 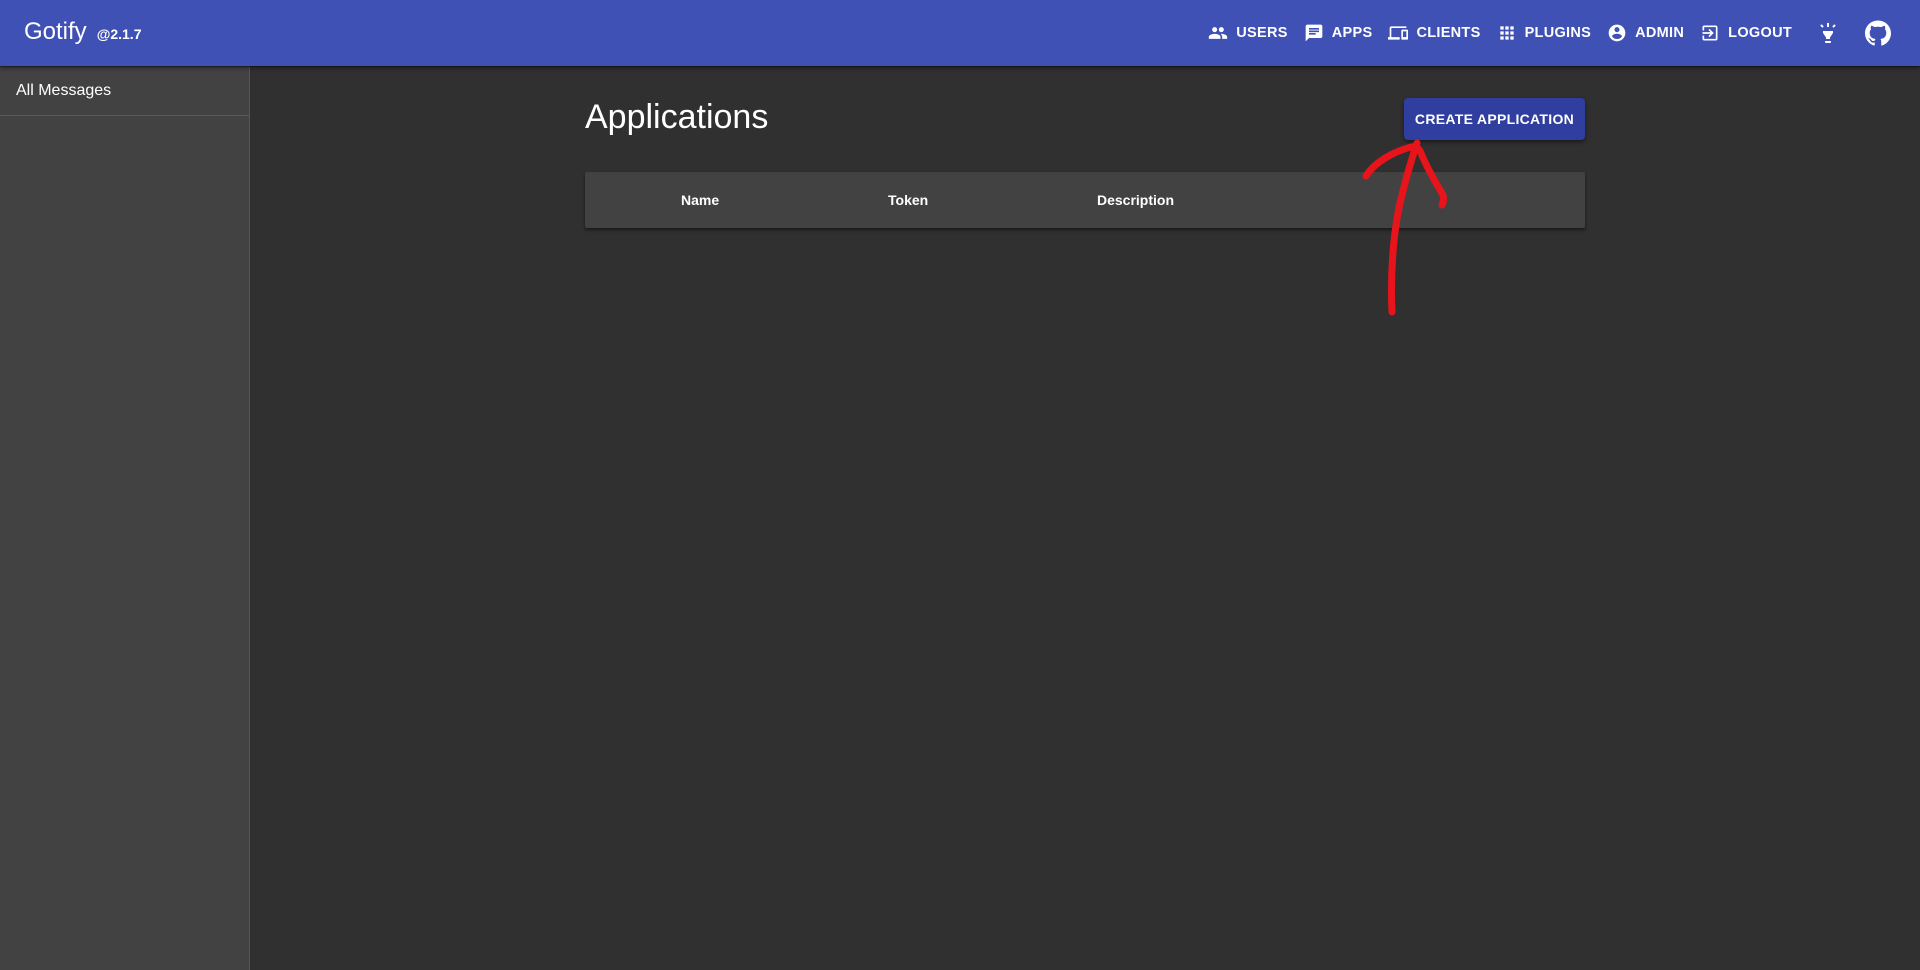 I want to click on page-header: Applications CREATE APPLICATION, so click(x=1085, y=119).